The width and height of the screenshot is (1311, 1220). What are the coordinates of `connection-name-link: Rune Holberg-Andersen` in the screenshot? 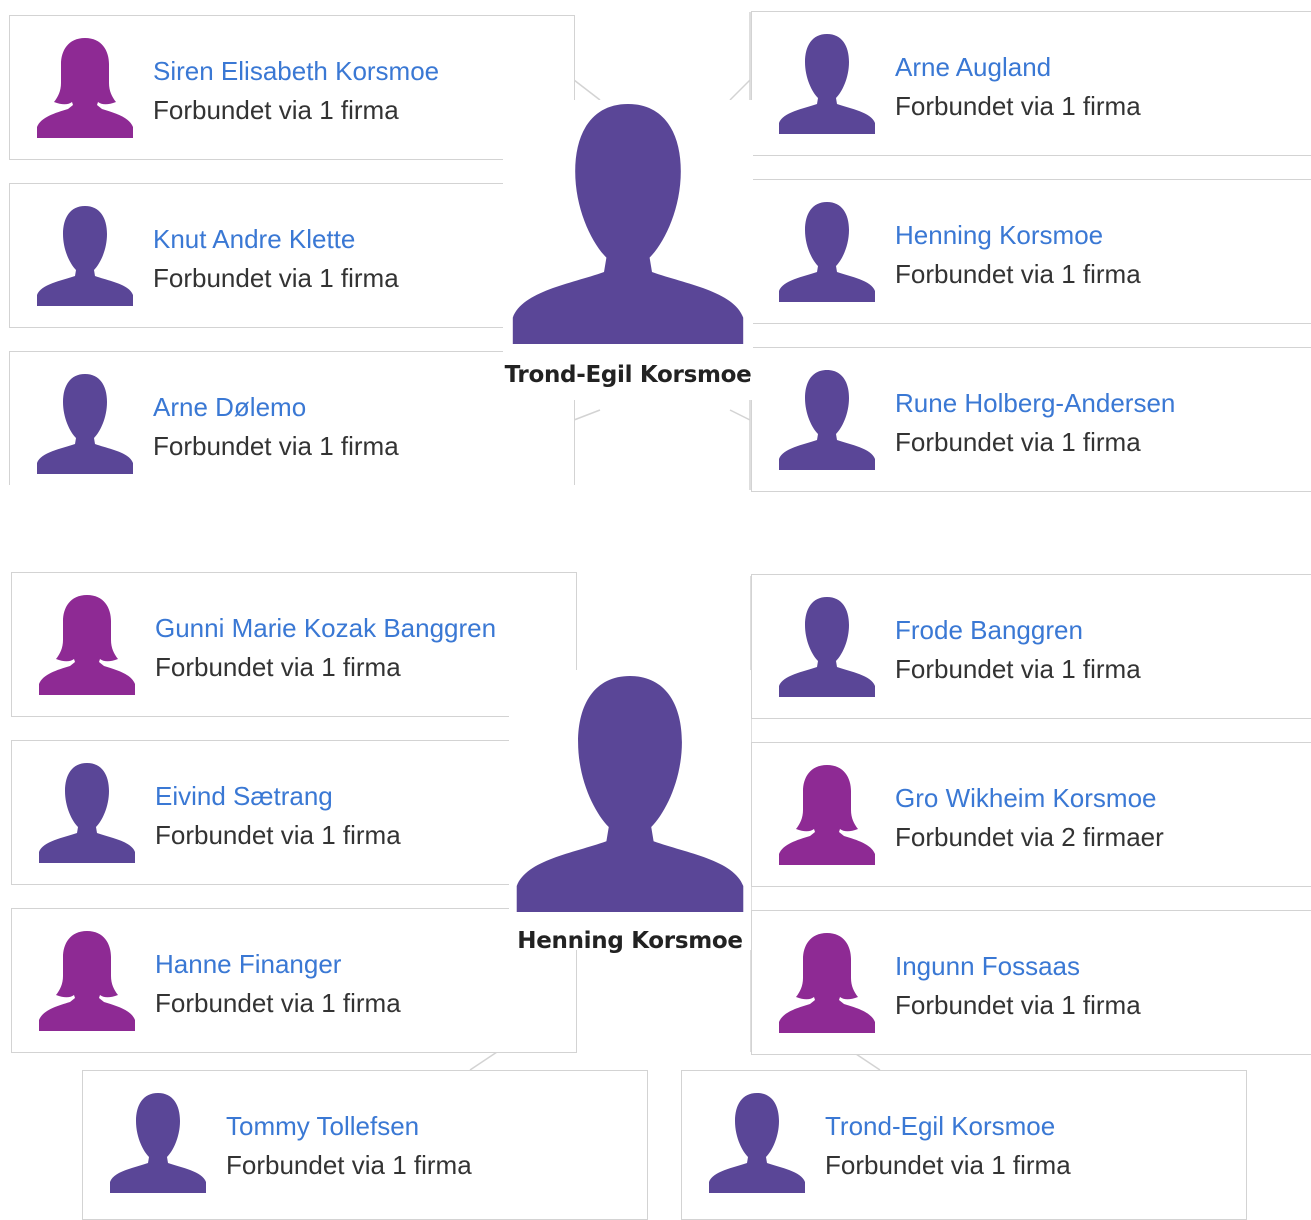 It's located at (1035, 403).